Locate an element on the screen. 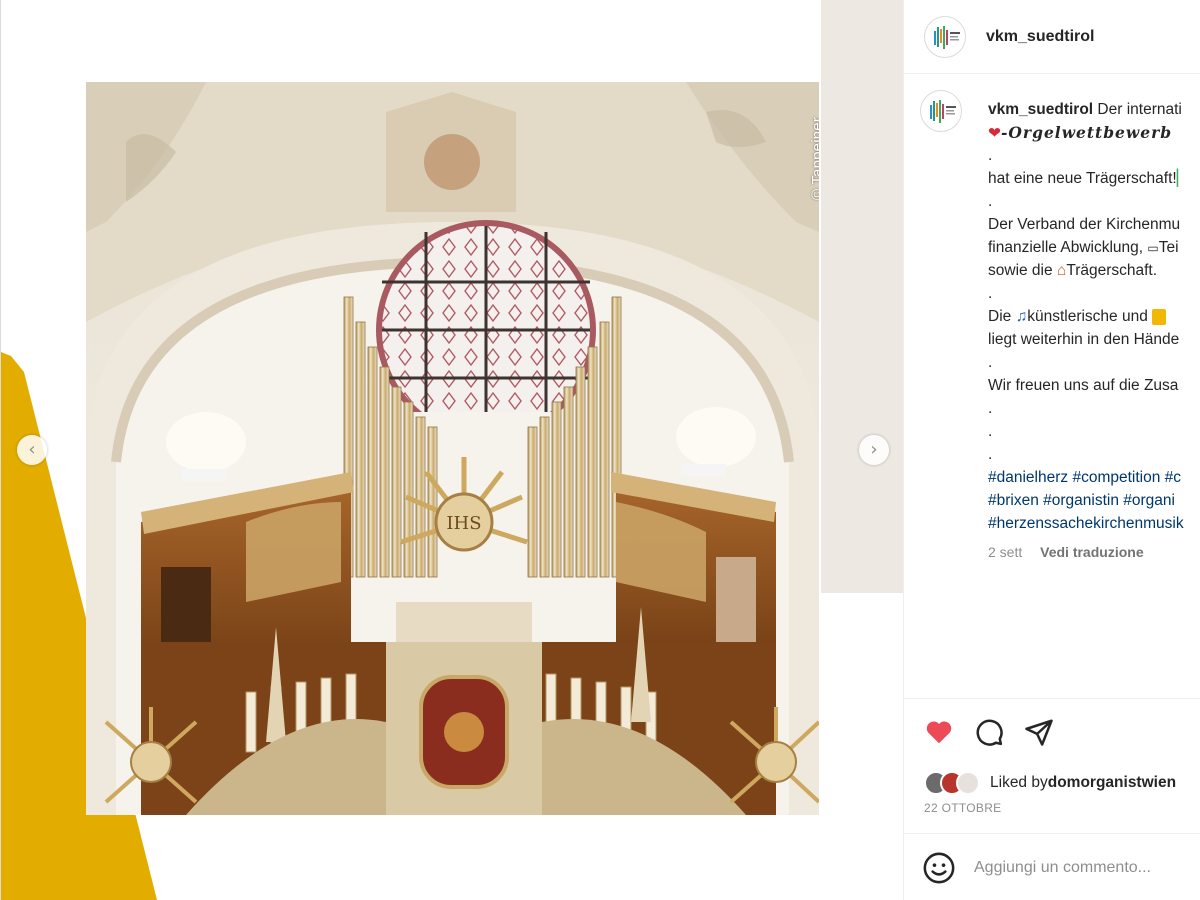 The width and height of the screenshot is (1200, 900). comment-icon is located at coordinates (989, 732).